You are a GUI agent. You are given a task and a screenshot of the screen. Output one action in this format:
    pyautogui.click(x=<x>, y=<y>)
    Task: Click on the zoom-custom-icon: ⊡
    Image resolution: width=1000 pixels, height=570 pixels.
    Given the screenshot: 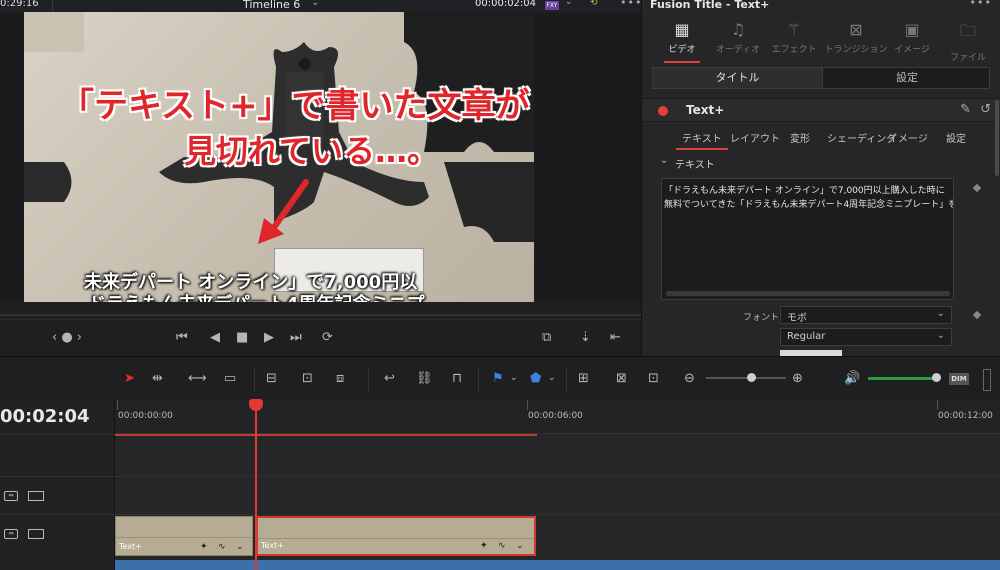 What is the action you would take?
    pyautogui.click(x=653, y=378)
    